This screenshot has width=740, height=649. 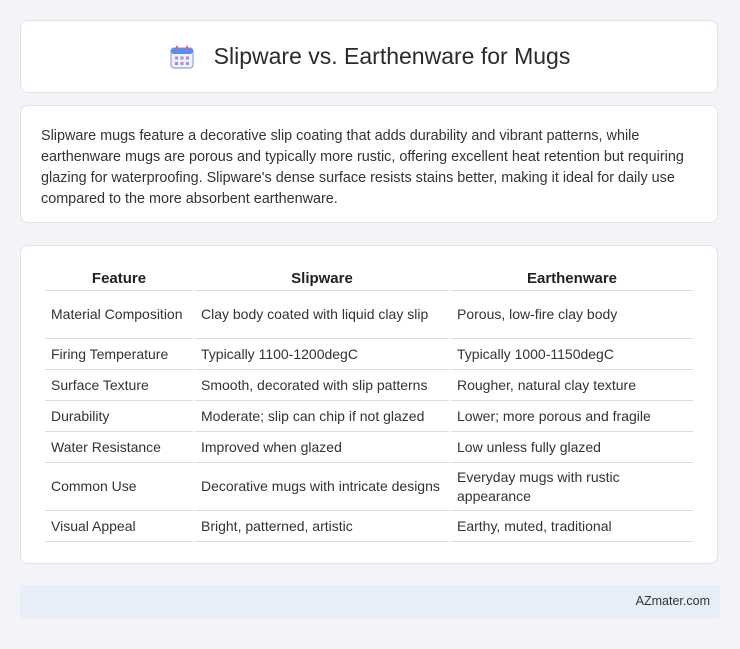 I want to click on table-cell: Visual Appeal, so click(x=119, y=526).